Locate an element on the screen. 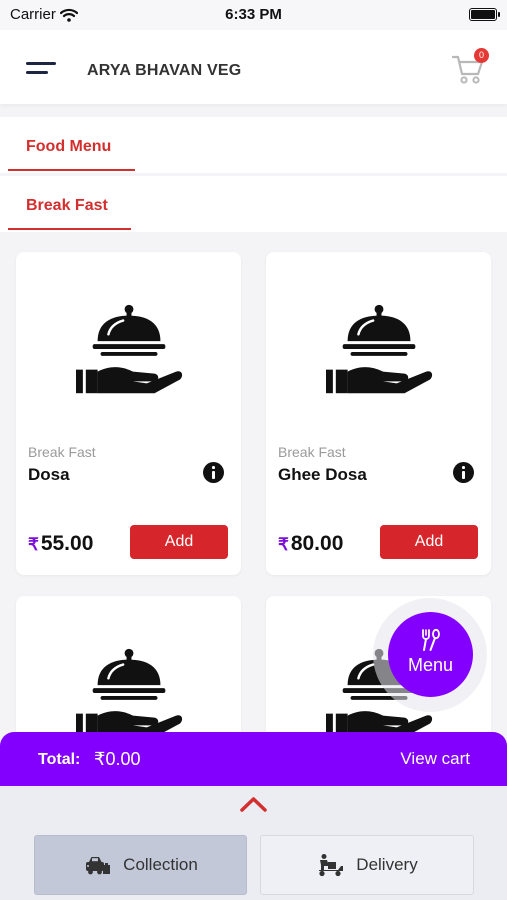 The height and width of the screenshot is (900, 507). tab-break-fast: Break Fast is located at coordinates (67, 206).